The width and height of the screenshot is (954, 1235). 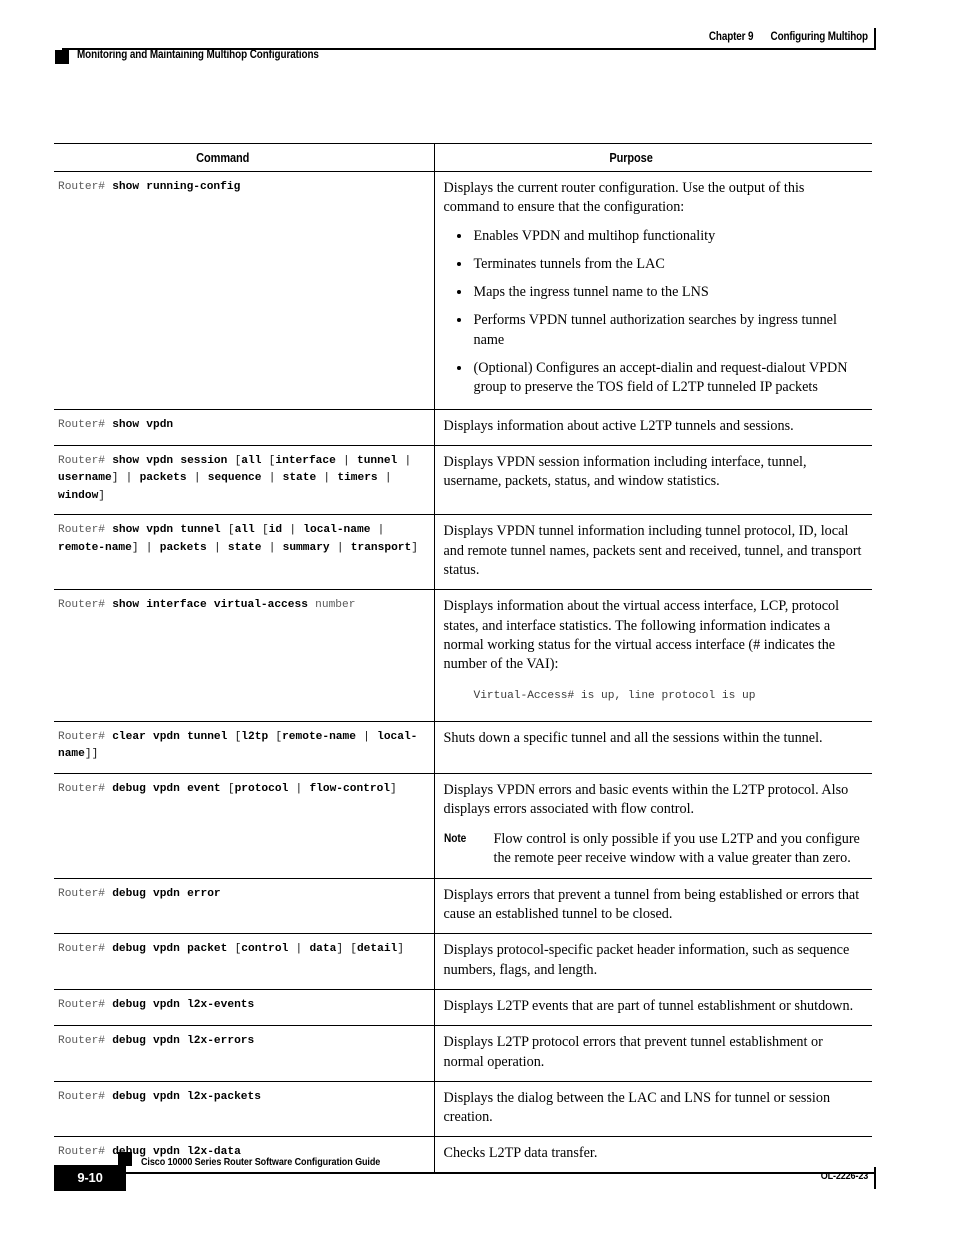 What do you see at coordinates (170, 736) in the screenshot?
I see `command-keyword: clear vpdn tunnel` at bounding box center [170, 736].